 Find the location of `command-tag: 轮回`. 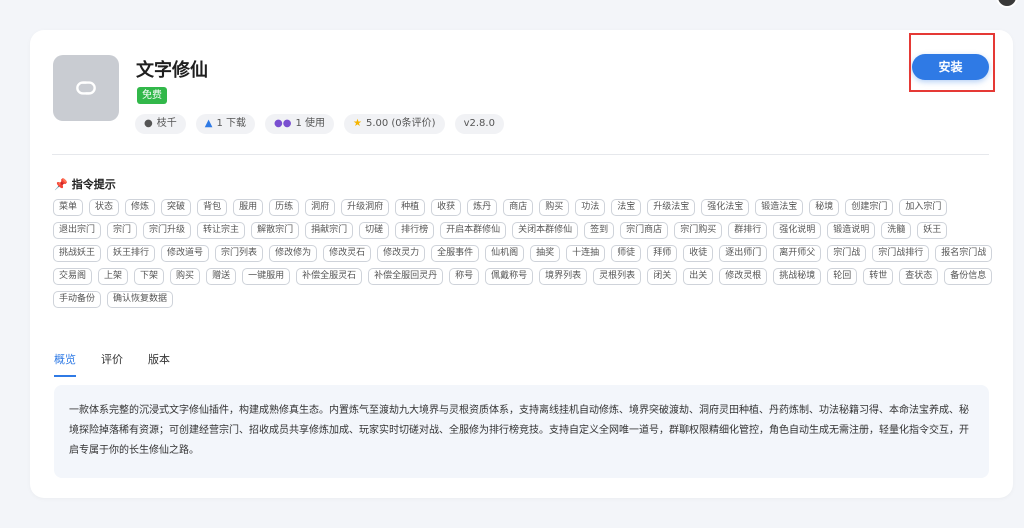

command-tag: 轮回 is located at coordinates (842, 276).